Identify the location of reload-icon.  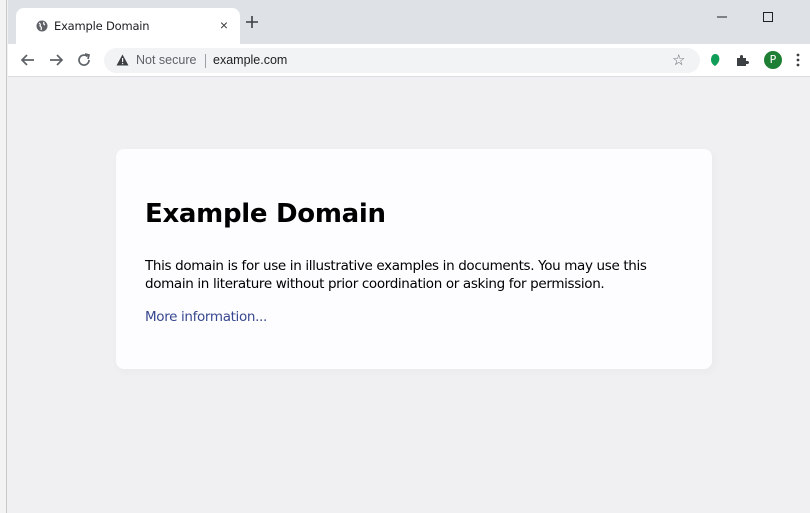
(84, 60).